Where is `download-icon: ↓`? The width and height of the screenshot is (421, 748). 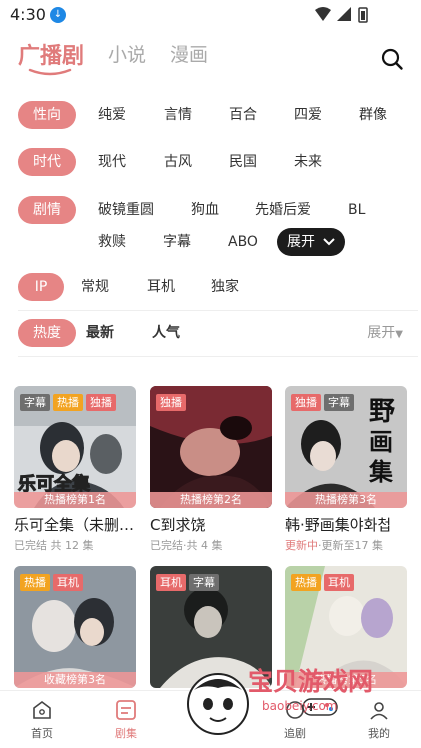 download-icon: ↓ is located at coordinates (58, 15).